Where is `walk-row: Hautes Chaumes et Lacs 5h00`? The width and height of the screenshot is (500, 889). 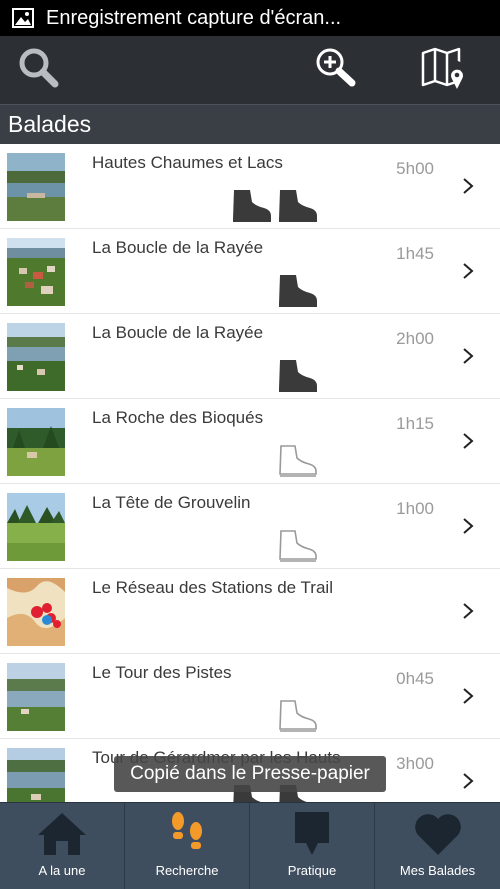 walk-row: Hautes Chaumes et Lacs 5h00 is located at coordinates (250, 186).